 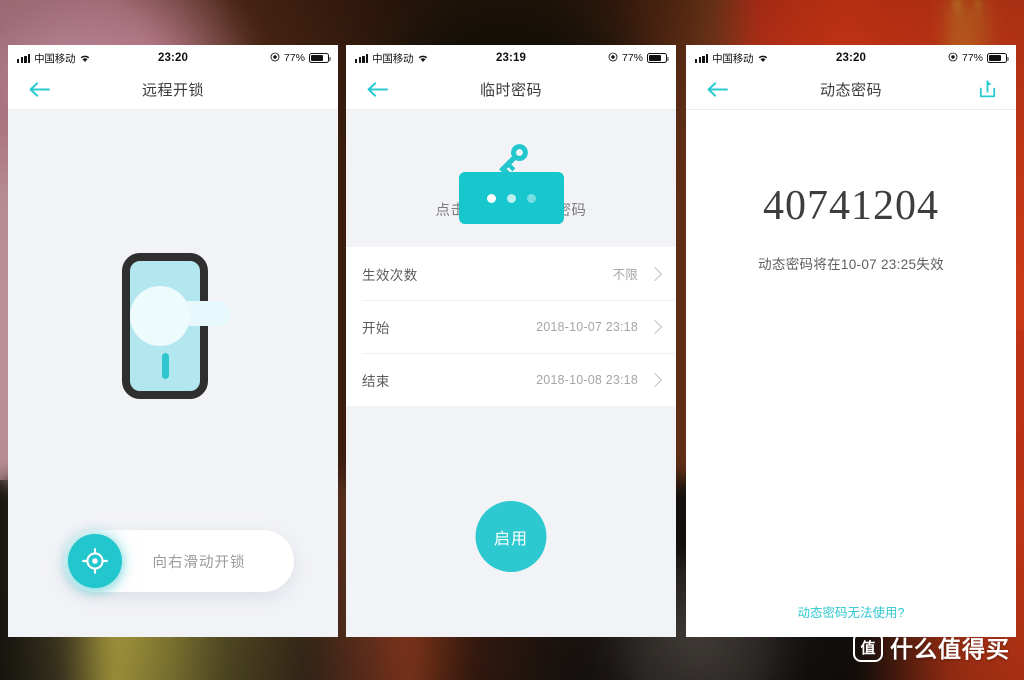 I want to click on page-title: 远程开锁, so click(x=172, y=90).